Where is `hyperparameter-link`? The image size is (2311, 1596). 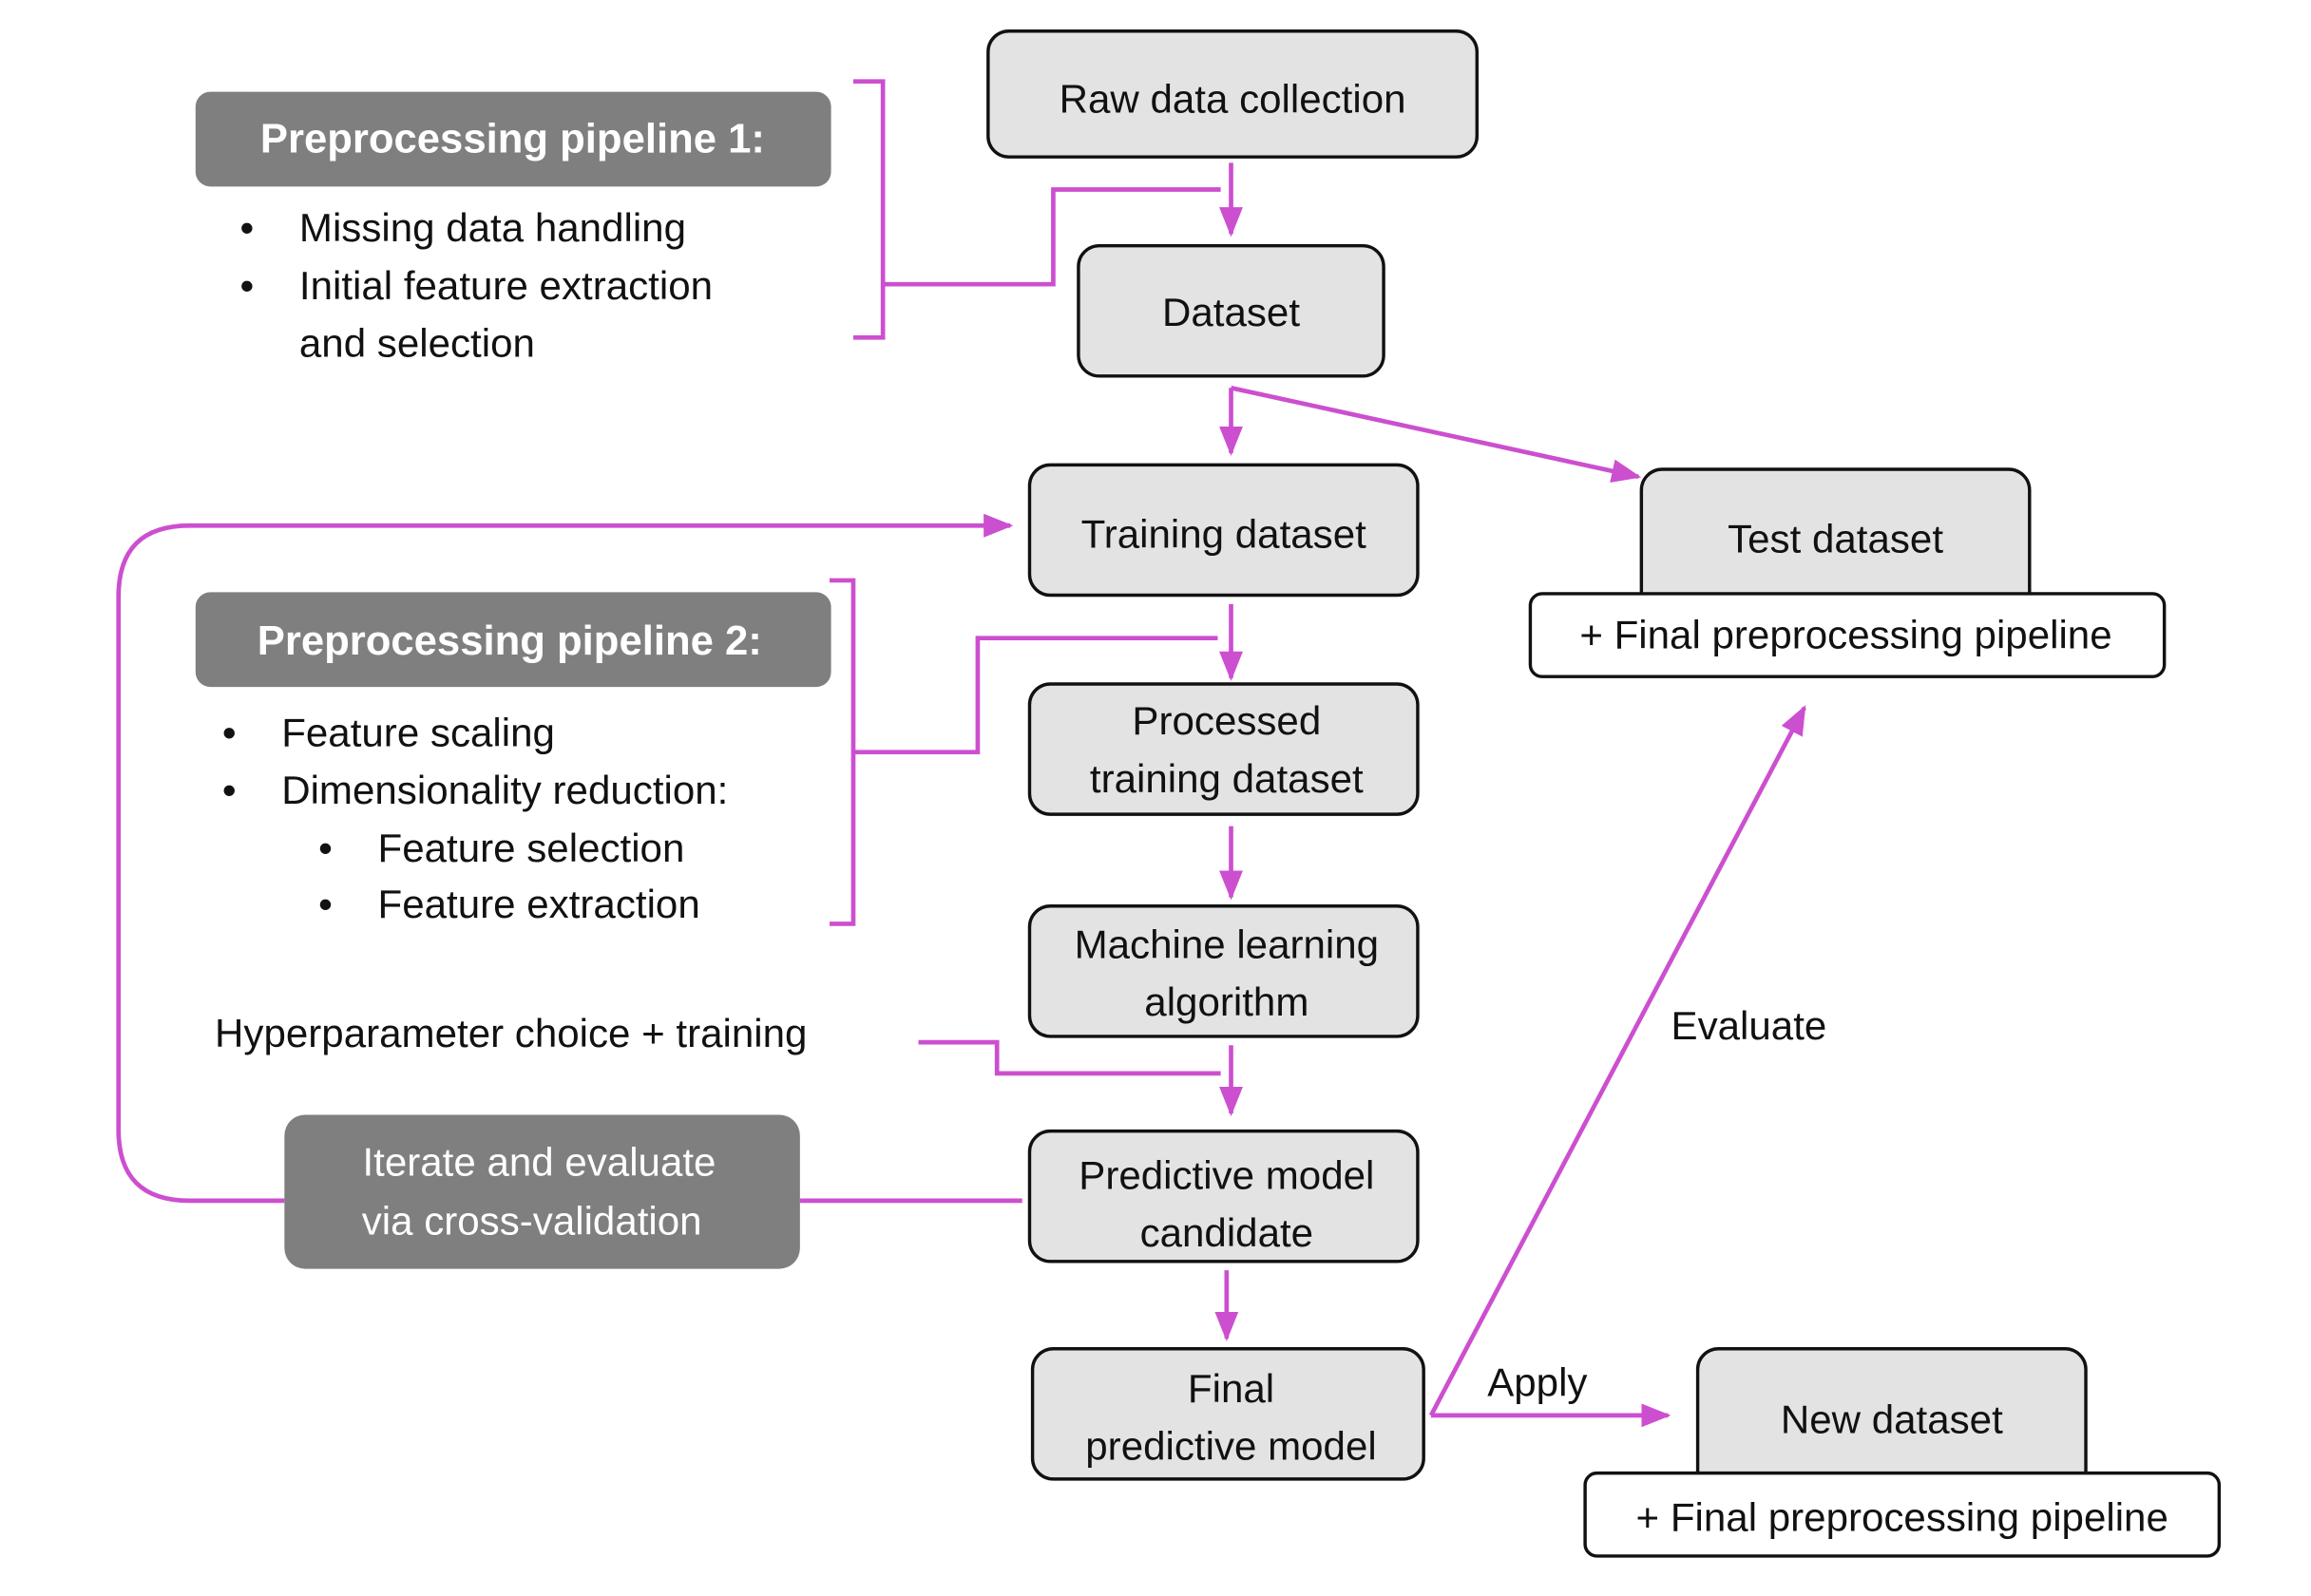 hyperparameter-link is located at coordinates (1069, 1057).